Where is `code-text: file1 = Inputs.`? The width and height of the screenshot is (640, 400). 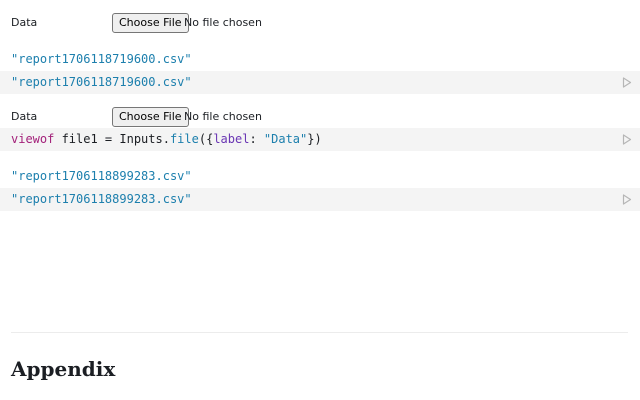 code-text: file1 = Inputs. is located at coordinates (112, 139).